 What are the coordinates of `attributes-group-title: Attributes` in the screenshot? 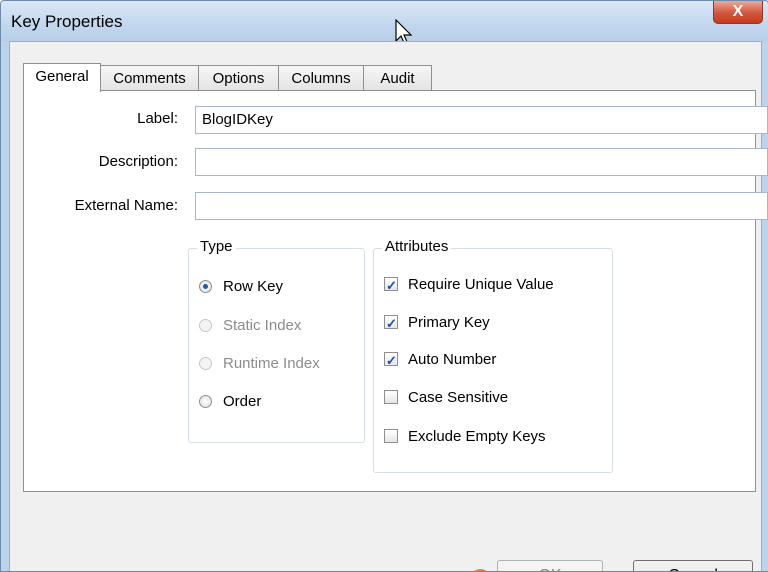 It's located at (417, 246).